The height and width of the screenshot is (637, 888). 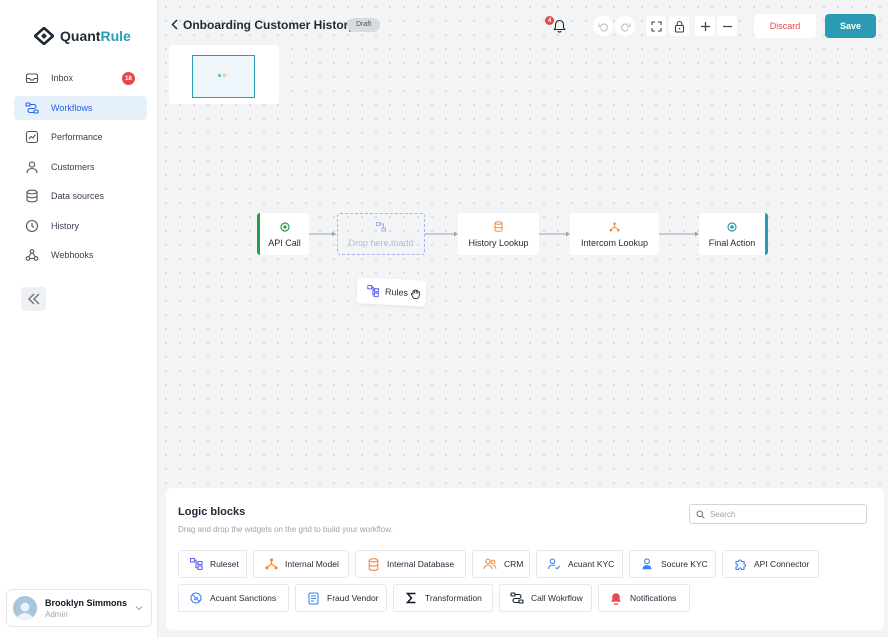 I want to click on sidebar-item-workflows: Workflows, so click(x=80, y=107).